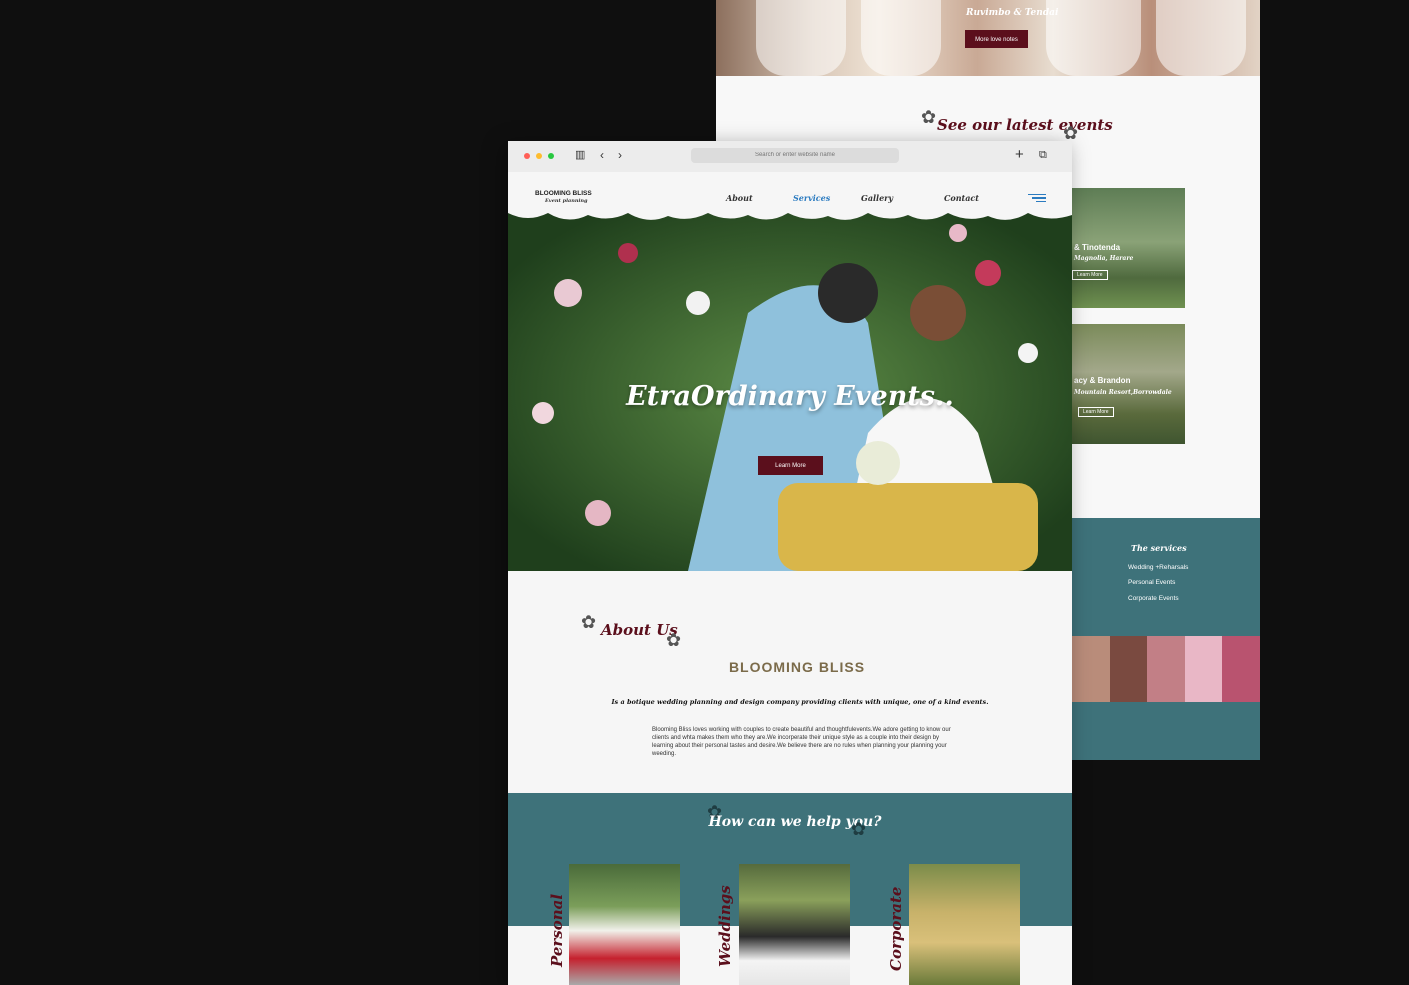  I want to click on hamburger-menu-icon, so click(1037, 199).